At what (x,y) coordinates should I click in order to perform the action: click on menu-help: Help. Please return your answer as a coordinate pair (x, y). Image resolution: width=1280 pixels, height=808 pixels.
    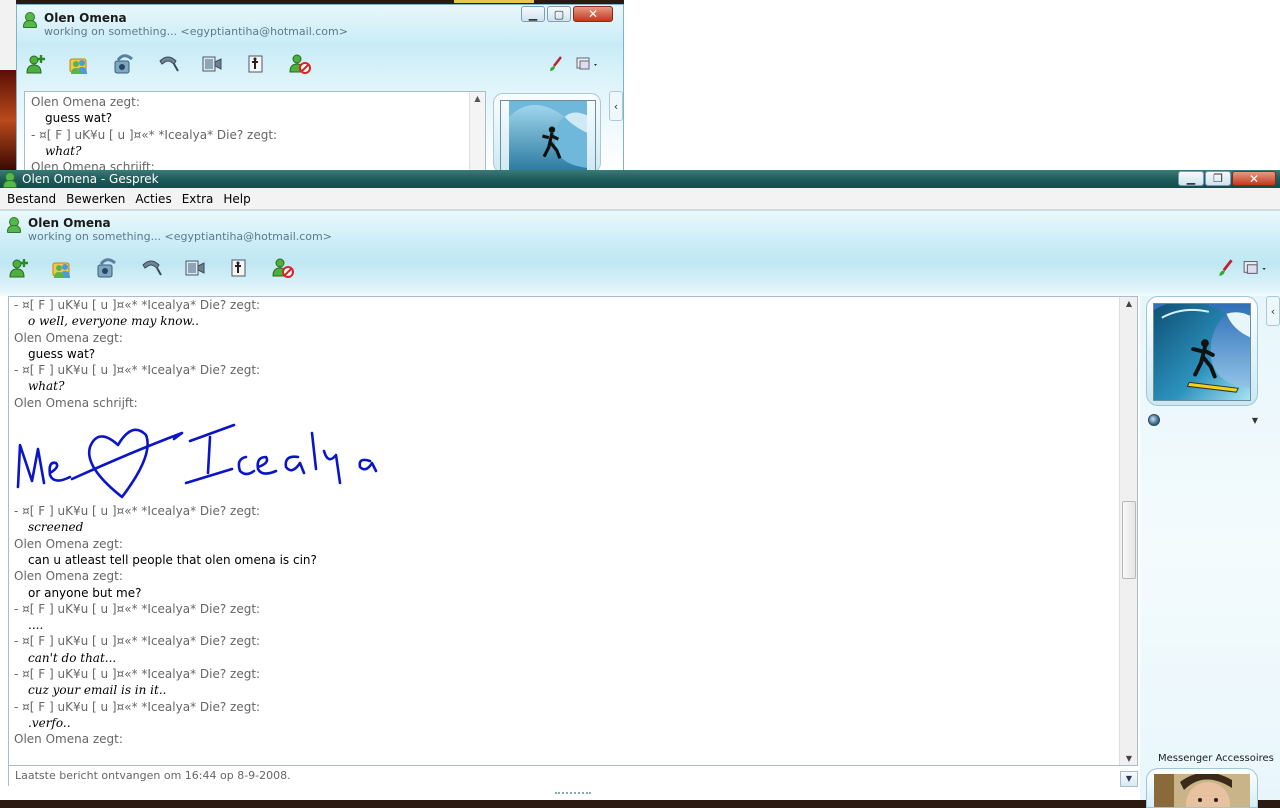
    Looking at the image, I should click on (236, 199).